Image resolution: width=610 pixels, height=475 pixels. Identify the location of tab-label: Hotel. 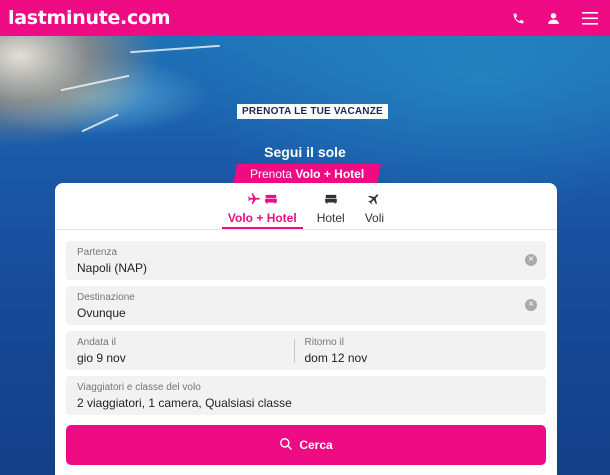
(330, 218).